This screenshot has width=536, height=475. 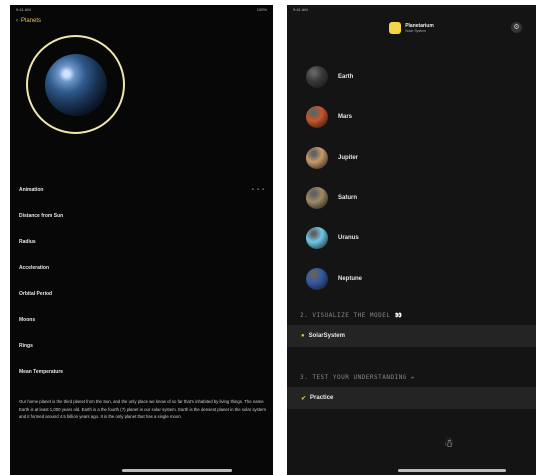 What do you see at coordinates (141, 346) in the screenshot?
I see `fact-row: Rings` at bounding box center [141, 346].